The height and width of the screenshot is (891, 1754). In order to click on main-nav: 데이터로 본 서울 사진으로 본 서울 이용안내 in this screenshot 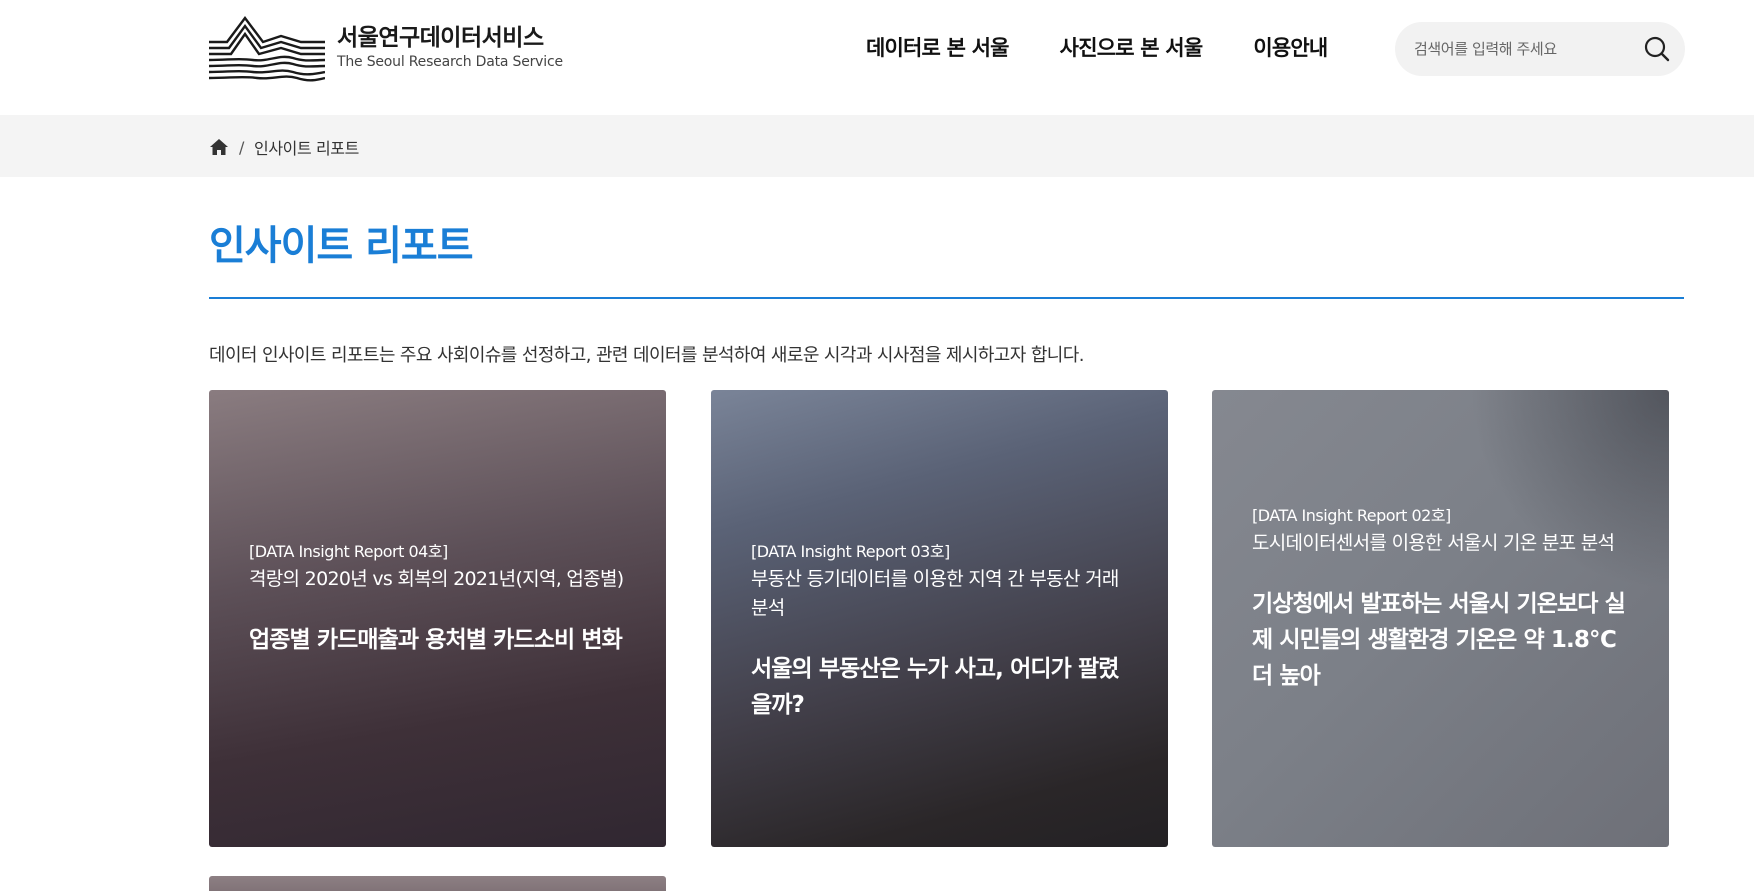, I will do `click(1097, 48)`.